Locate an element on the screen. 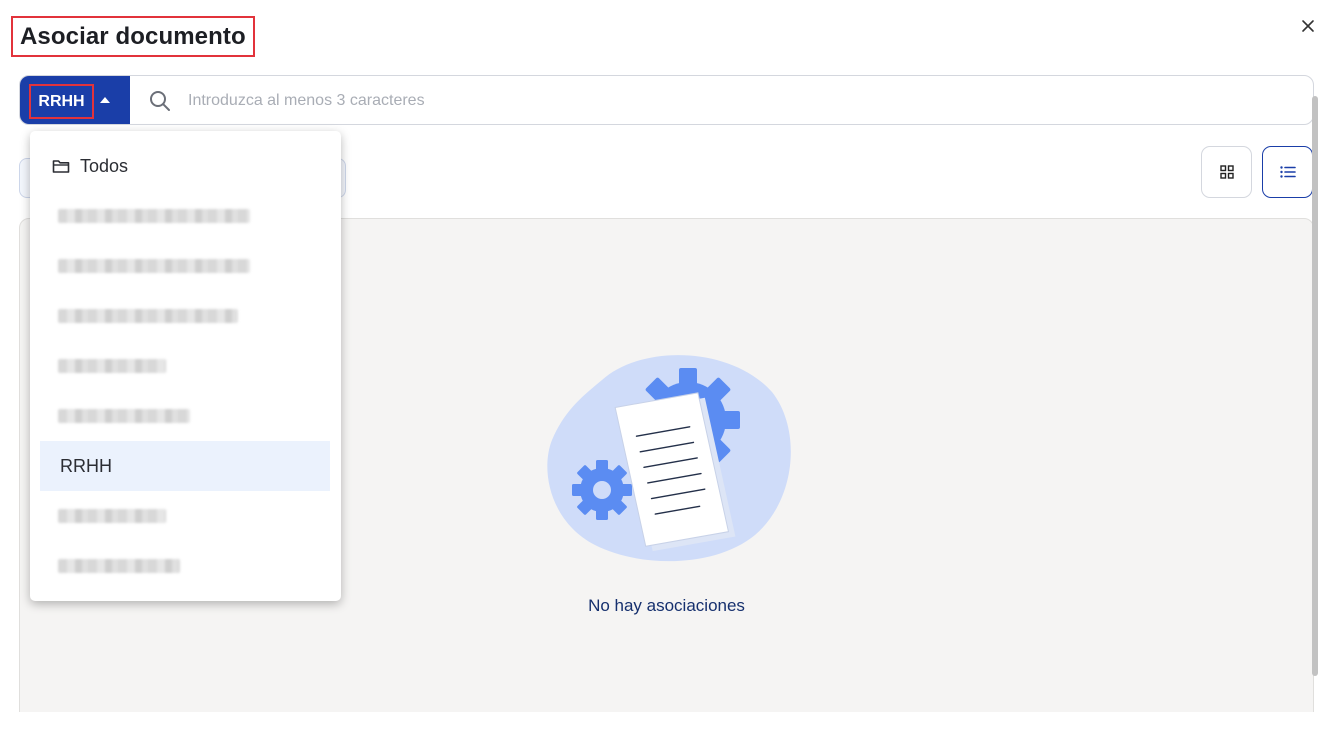 The width and height of the screenshot is (1333, 742). title-highlight: Asociar documento is located at coordinates (133, 36).